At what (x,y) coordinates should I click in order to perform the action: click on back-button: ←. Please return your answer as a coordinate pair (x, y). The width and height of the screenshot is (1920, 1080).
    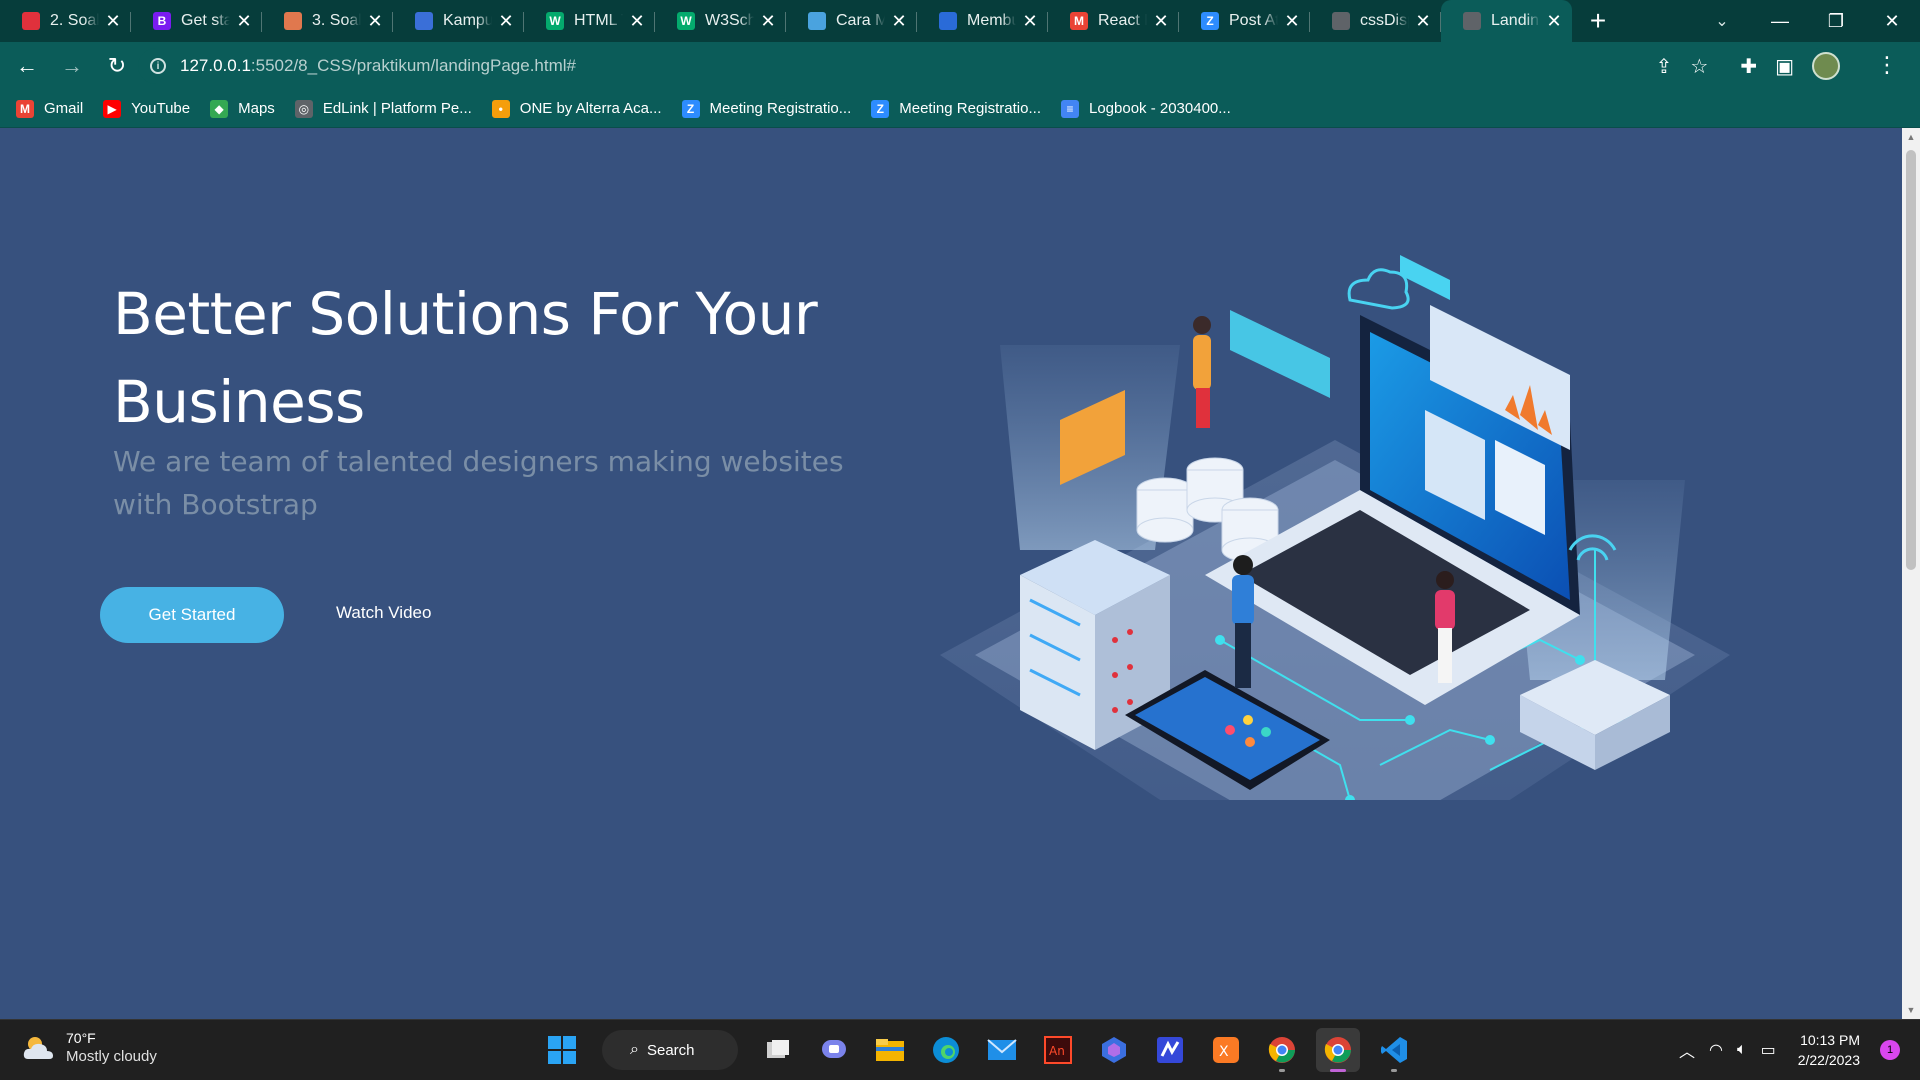
    Looking at the image, I should click on (27, 66).